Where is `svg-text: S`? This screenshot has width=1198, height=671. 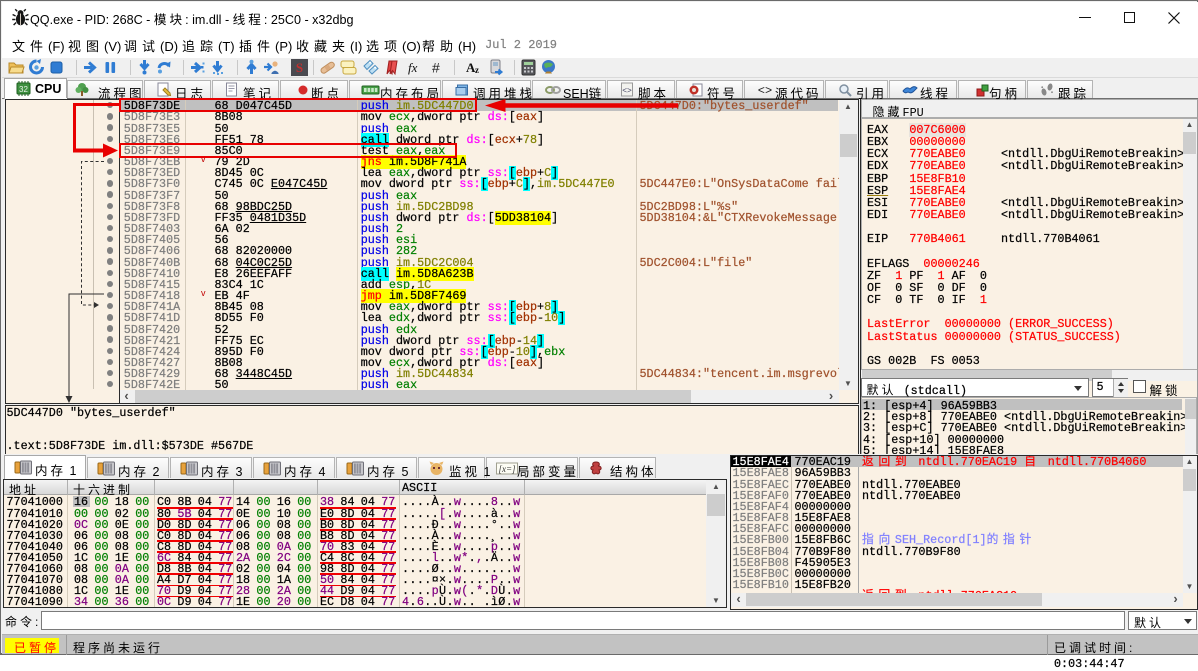
svg-text: S is located at coordinates (299, 67).